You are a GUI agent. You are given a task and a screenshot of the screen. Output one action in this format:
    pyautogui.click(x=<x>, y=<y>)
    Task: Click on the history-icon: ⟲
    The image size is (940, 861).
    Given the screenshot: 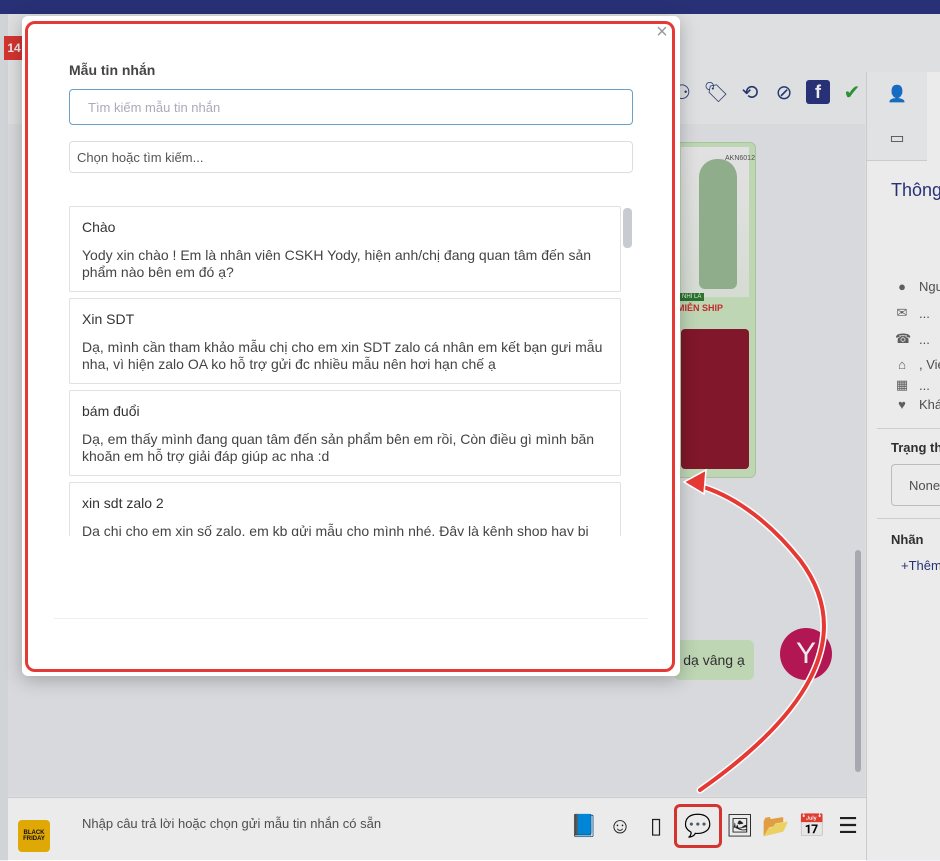 What is the action you would take?
    pyautogui.click(x=750, y=92)
    